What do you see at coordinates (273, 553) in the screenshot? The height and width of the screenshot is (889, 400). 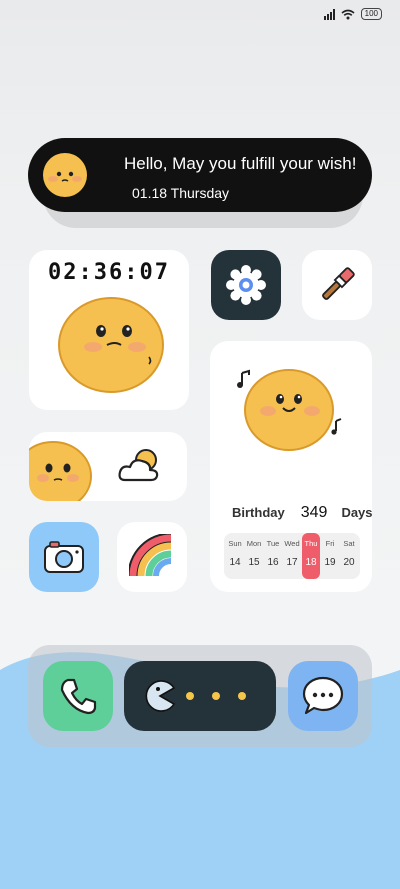 I see `calendar-day: Tue 16` at bounding box center [273, 553].